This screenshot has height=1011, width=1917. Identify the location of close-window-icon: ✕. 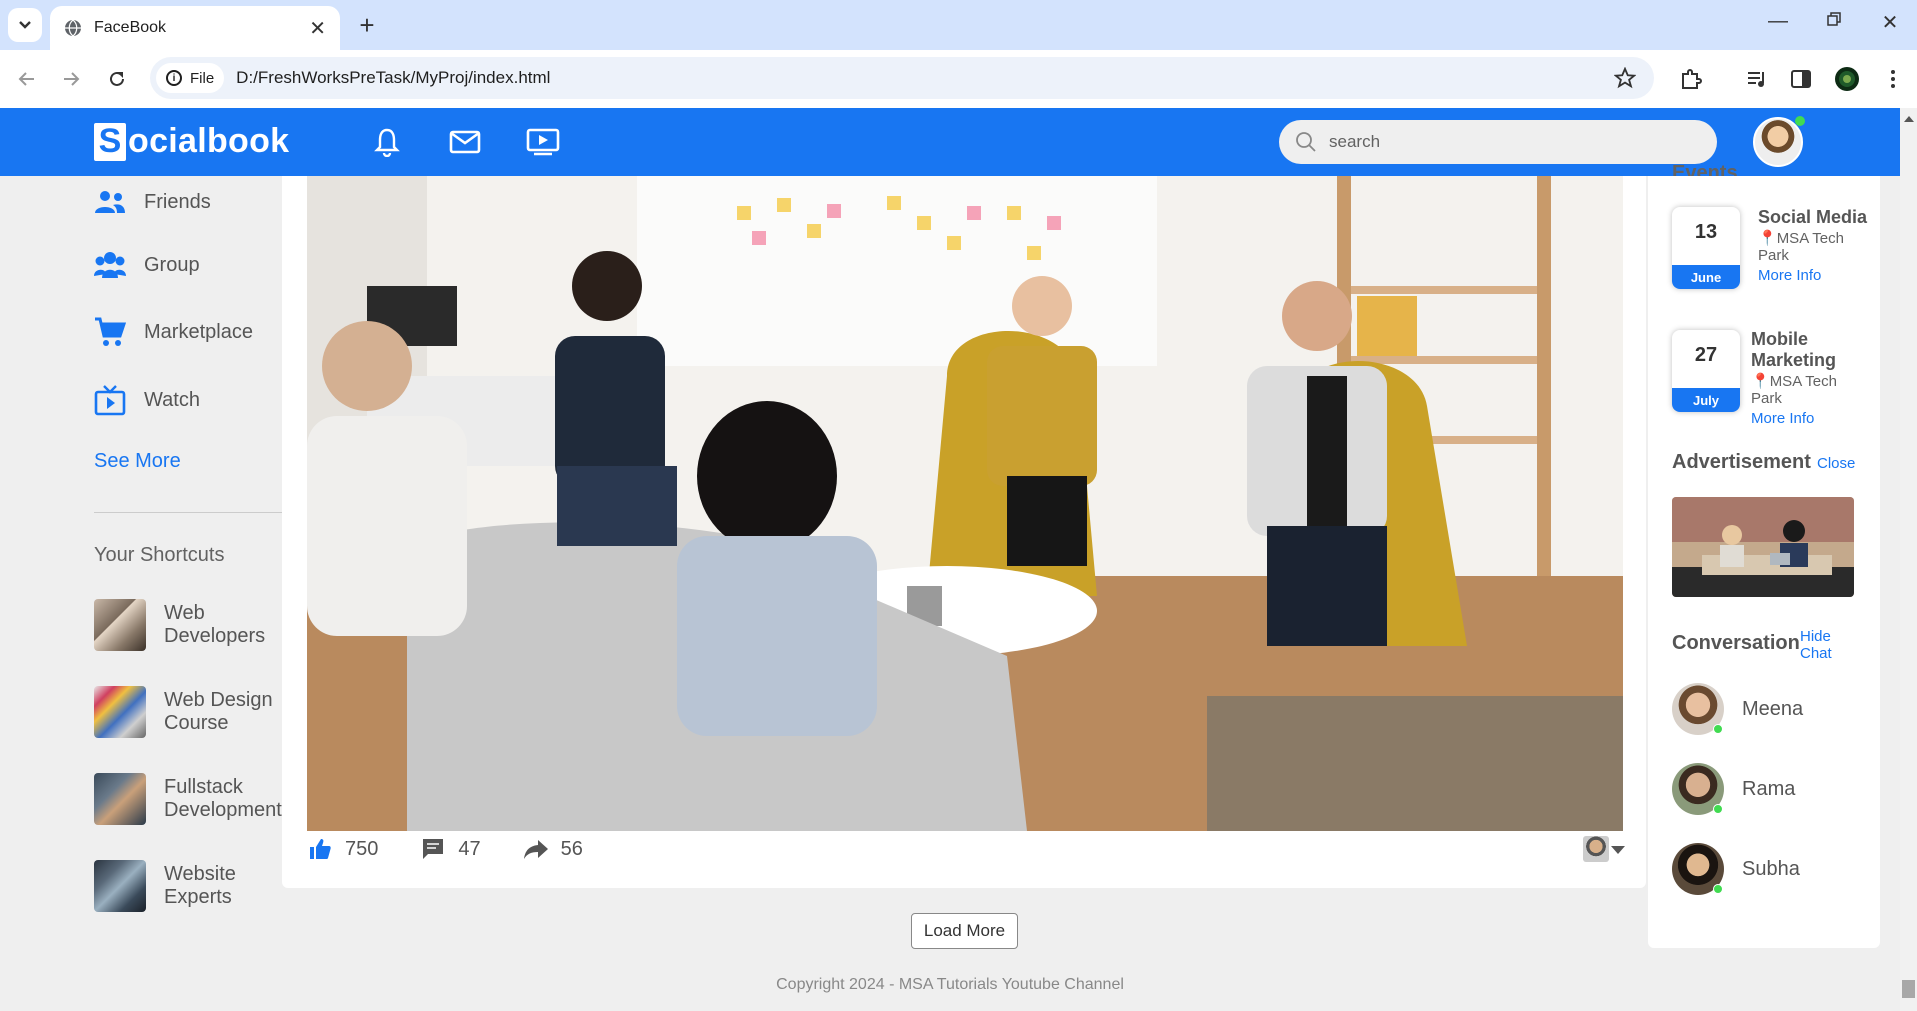
(1890, 22).